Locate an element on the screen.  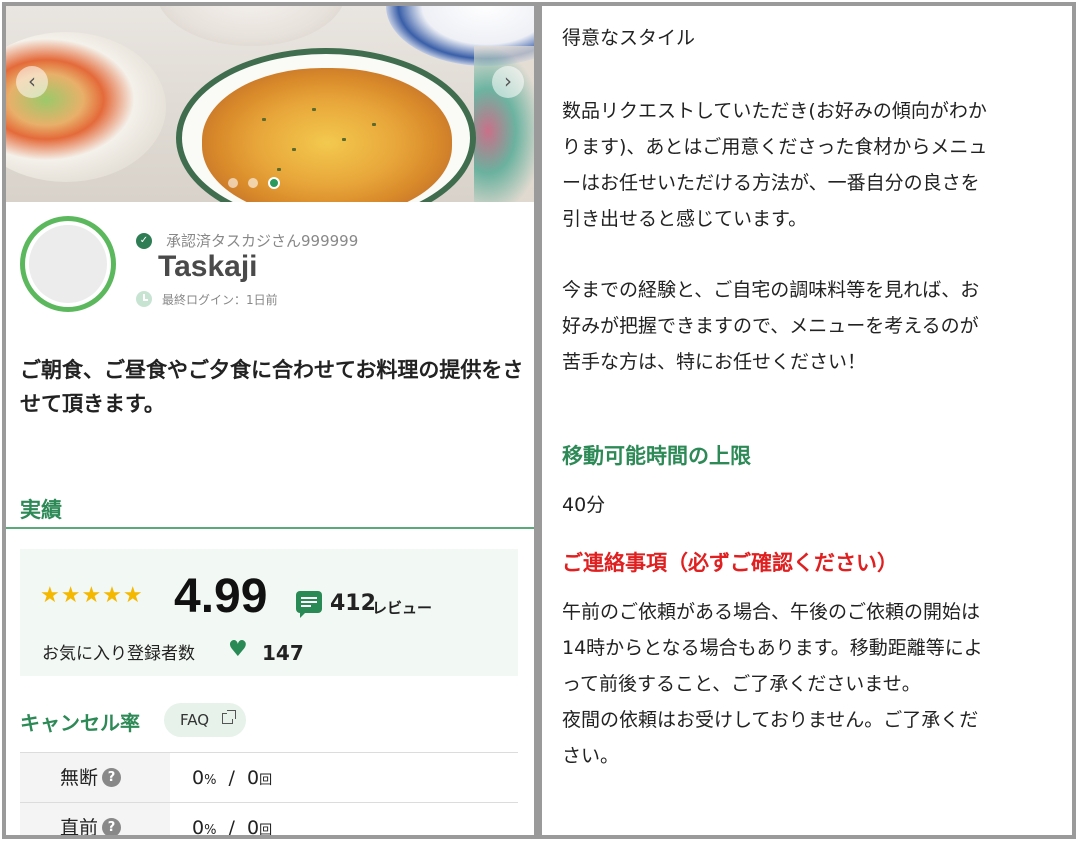
photo-carousel: ‹ › is located at coordinates (270, 104).